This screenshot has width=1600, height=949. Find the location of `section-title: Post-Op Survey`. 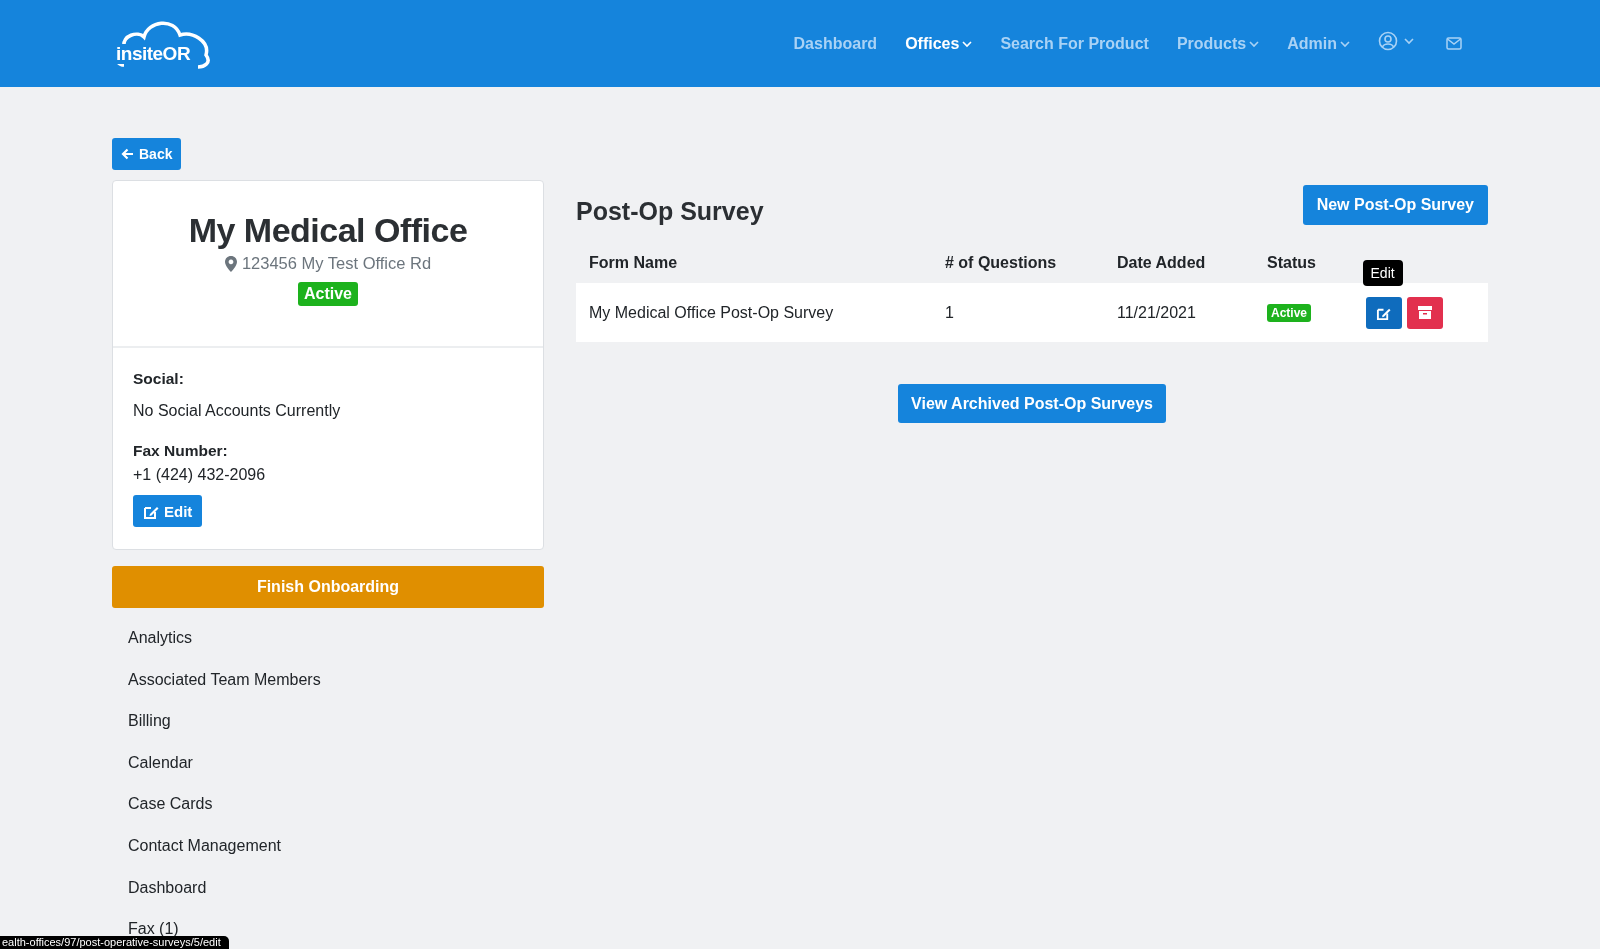

section-title: Post-Op Survey is located at coordinates (670, 211).